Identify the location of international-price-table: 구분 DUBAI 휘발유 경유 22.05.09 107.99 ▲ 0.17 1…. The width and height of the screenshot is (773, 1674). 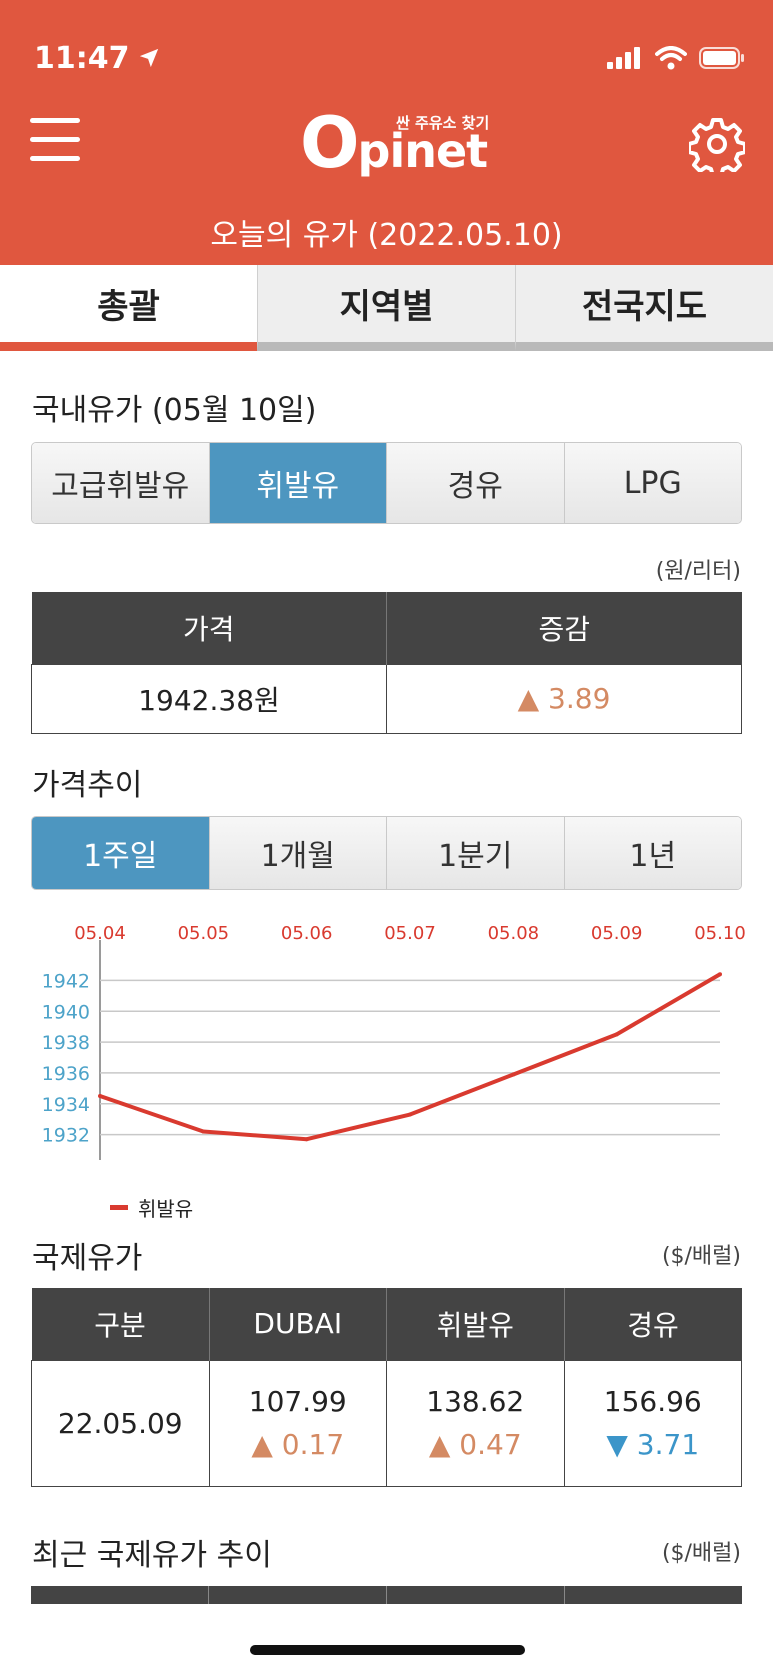
(386, 1387).